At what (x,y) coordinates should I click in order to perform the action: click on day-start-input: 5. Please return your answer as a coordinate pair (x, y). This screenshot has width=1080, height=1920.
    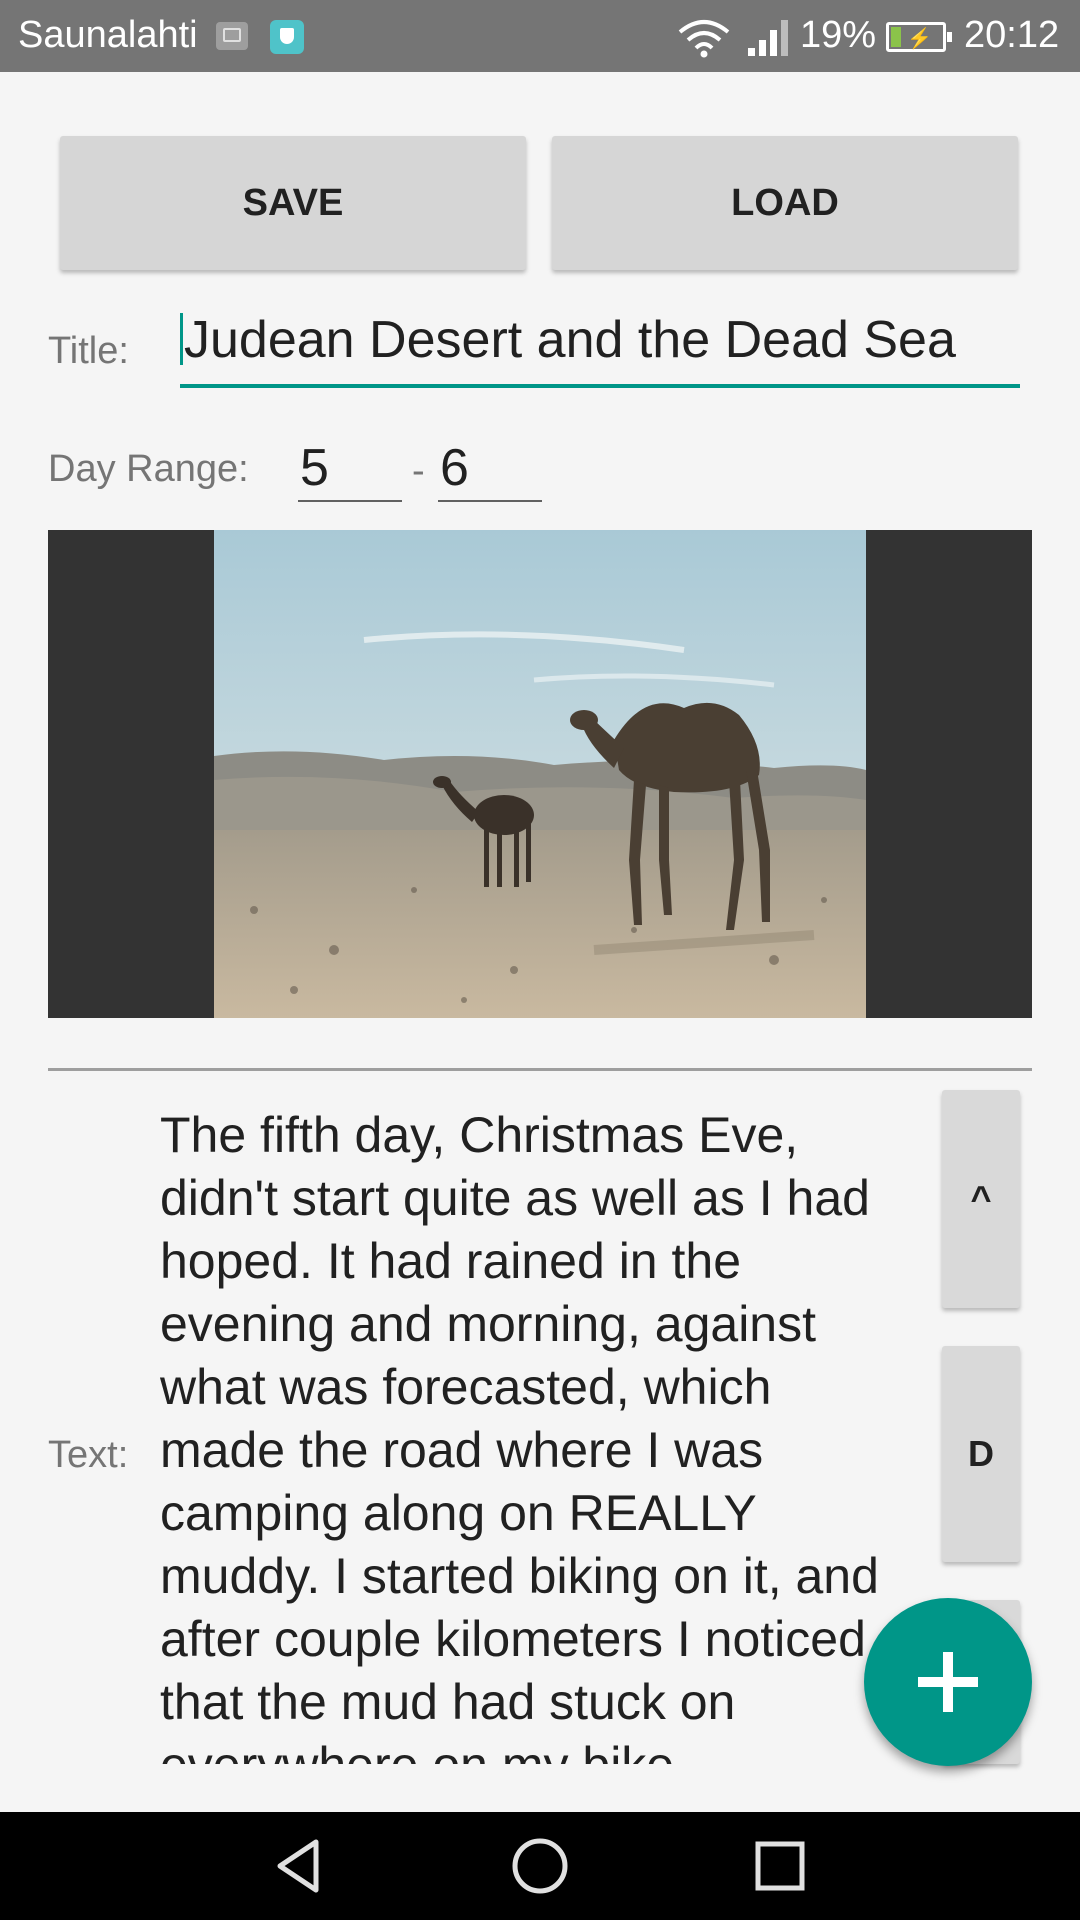
    Looking at the image, I should click on (350, 471).